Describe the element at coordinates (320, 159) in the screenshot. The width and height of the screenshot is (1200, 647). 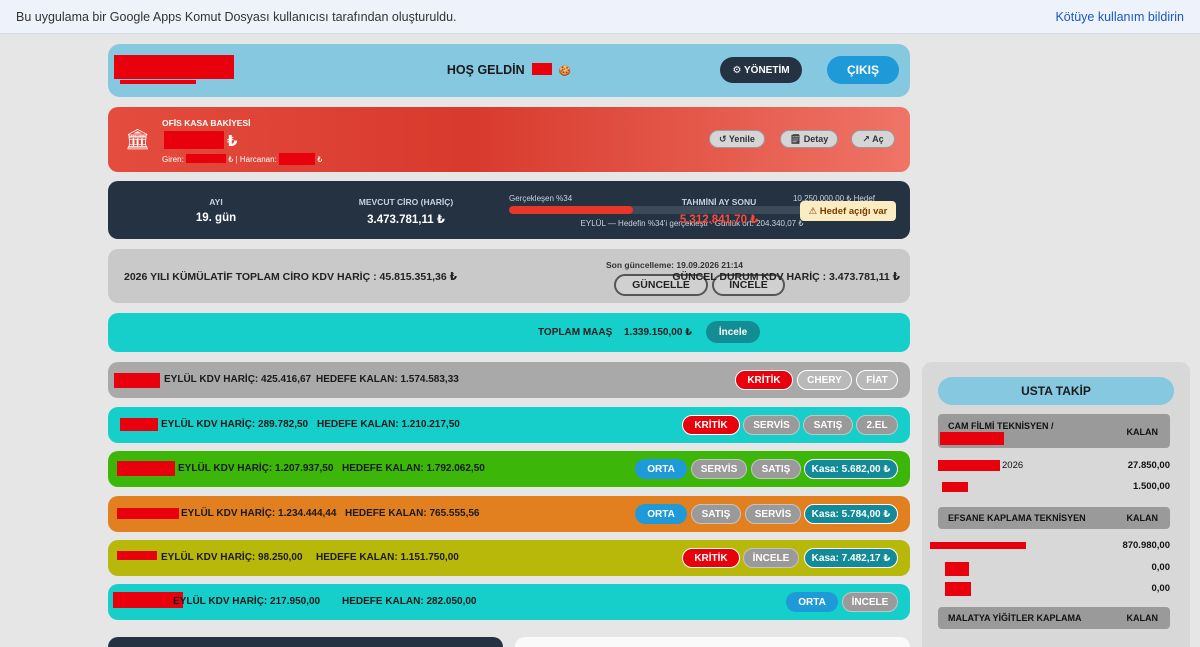
I see `out-currency: ₺` at that location.